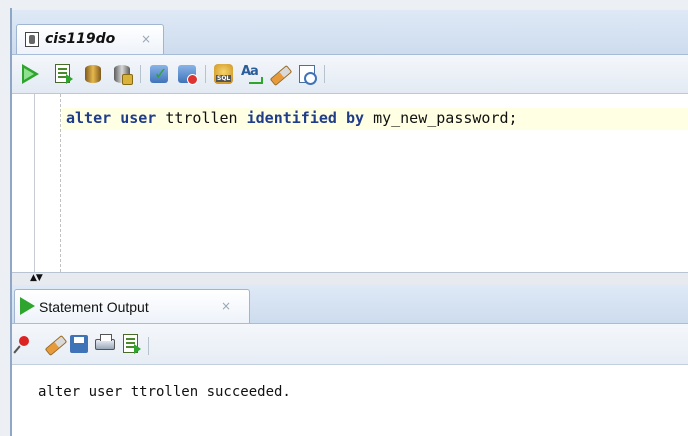  I want to click on line-gutter, so click(23, 183).